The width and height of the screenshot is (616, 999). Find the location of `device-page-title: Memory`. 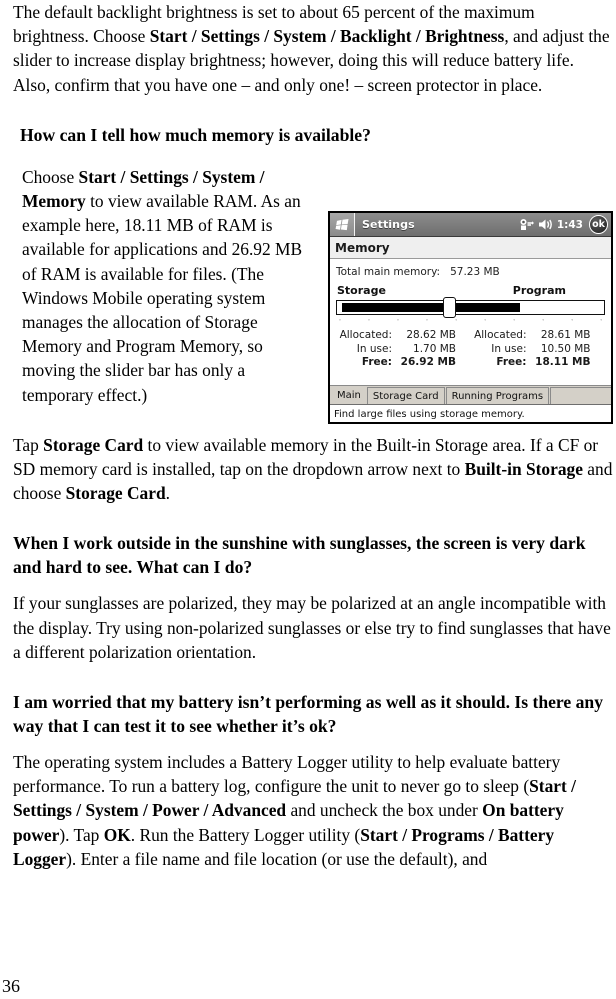

device-page-title: Memory is located at coordinates (470, 248).